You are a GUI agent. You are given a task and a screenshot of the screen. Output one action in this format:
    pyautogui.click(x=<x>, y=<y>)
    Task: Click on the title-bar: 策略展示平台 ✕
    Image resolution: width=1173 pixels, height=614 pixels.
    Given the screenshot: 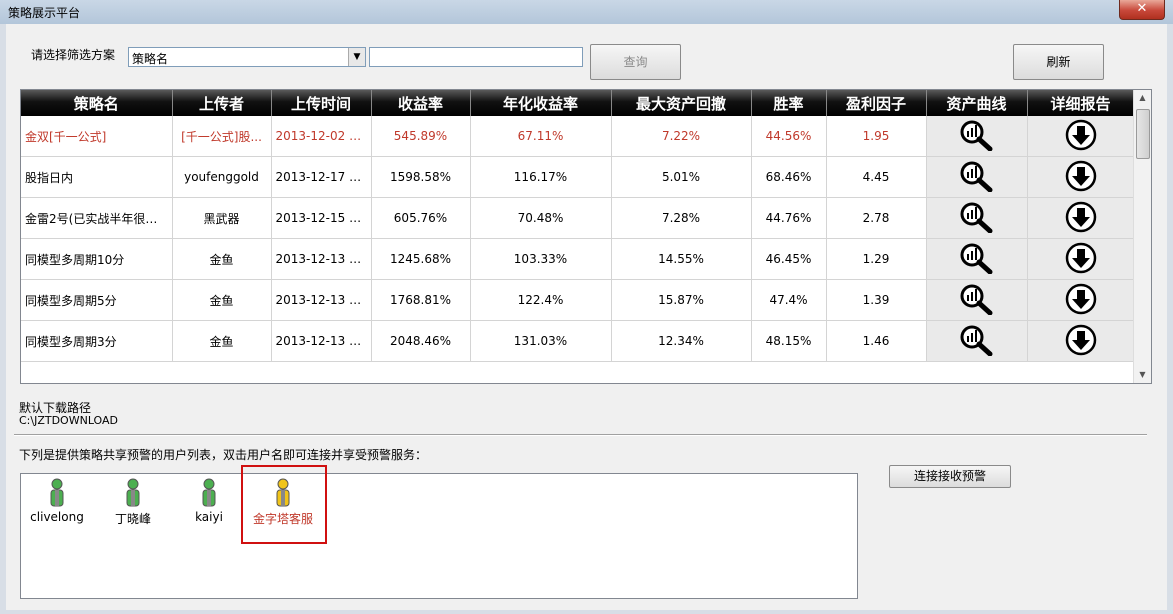 What is the action you would take?
    pyautogui.click(x=586, y=12)
    